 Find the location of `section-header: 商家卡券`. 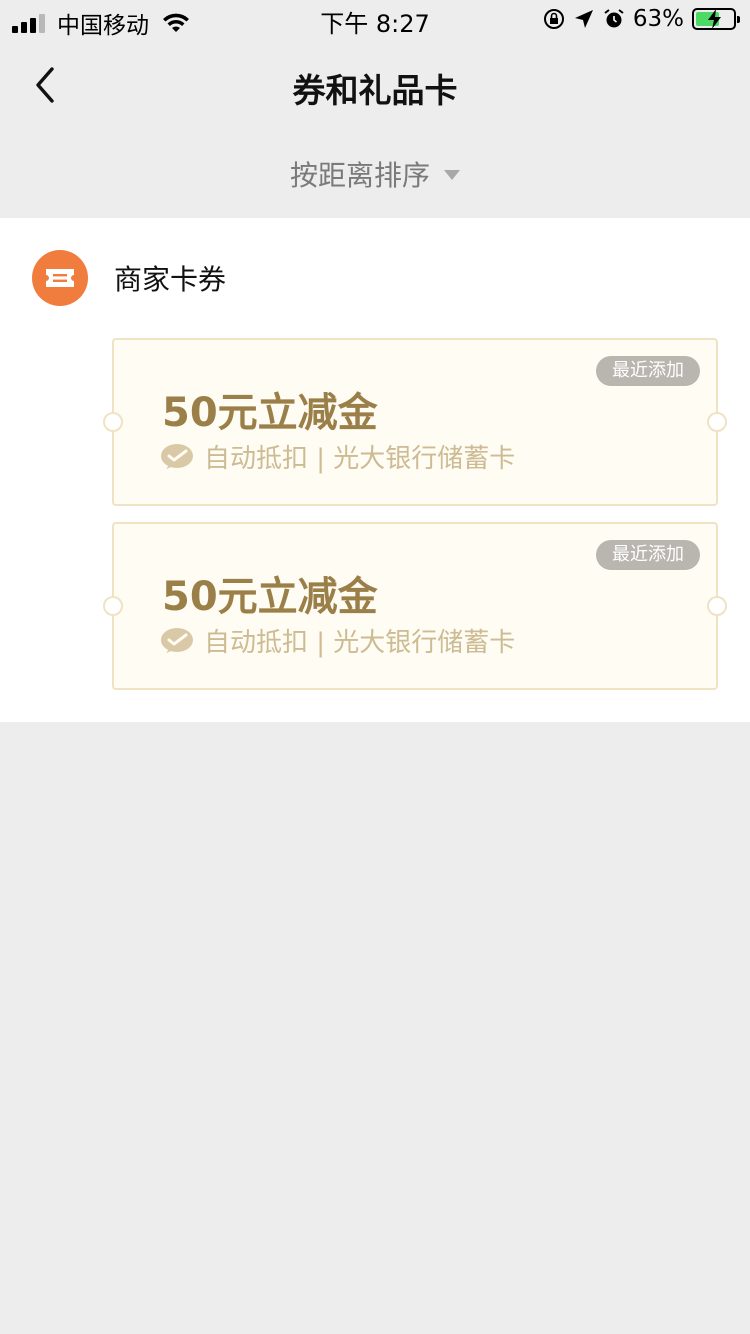

section-header: 商家卡券 is located at coordinates (129, 278).